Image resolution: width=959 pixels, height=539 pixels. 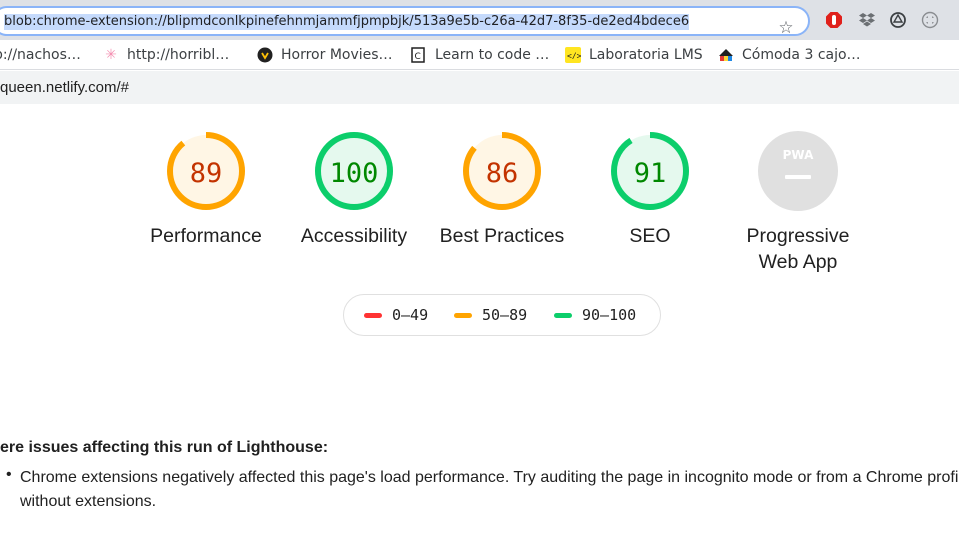 I want to click on best-practices-score-gauge: 86, so click(x=502, y=171).